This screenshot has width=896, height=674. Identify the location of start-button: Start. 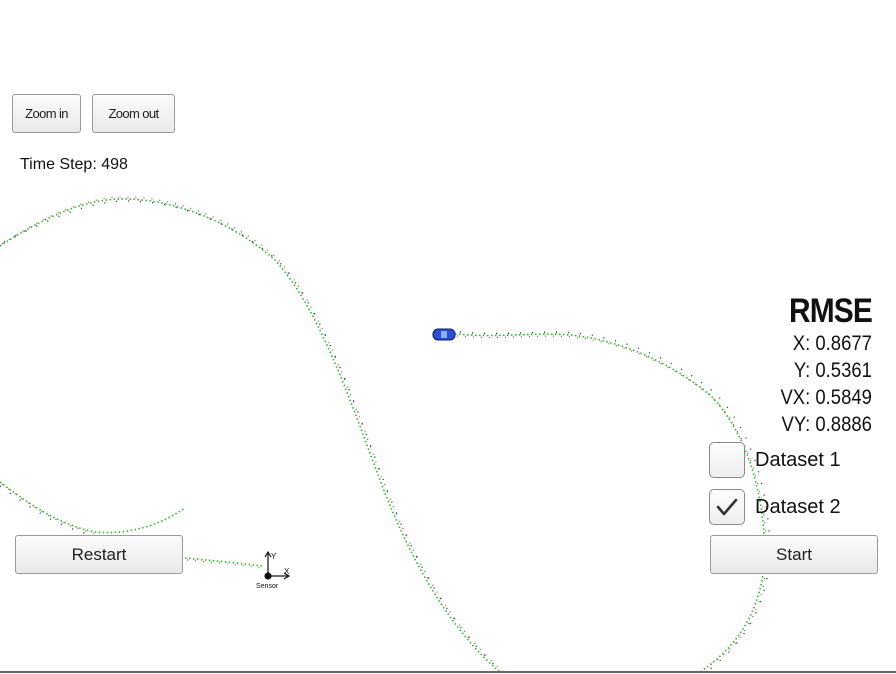
(794, 554).